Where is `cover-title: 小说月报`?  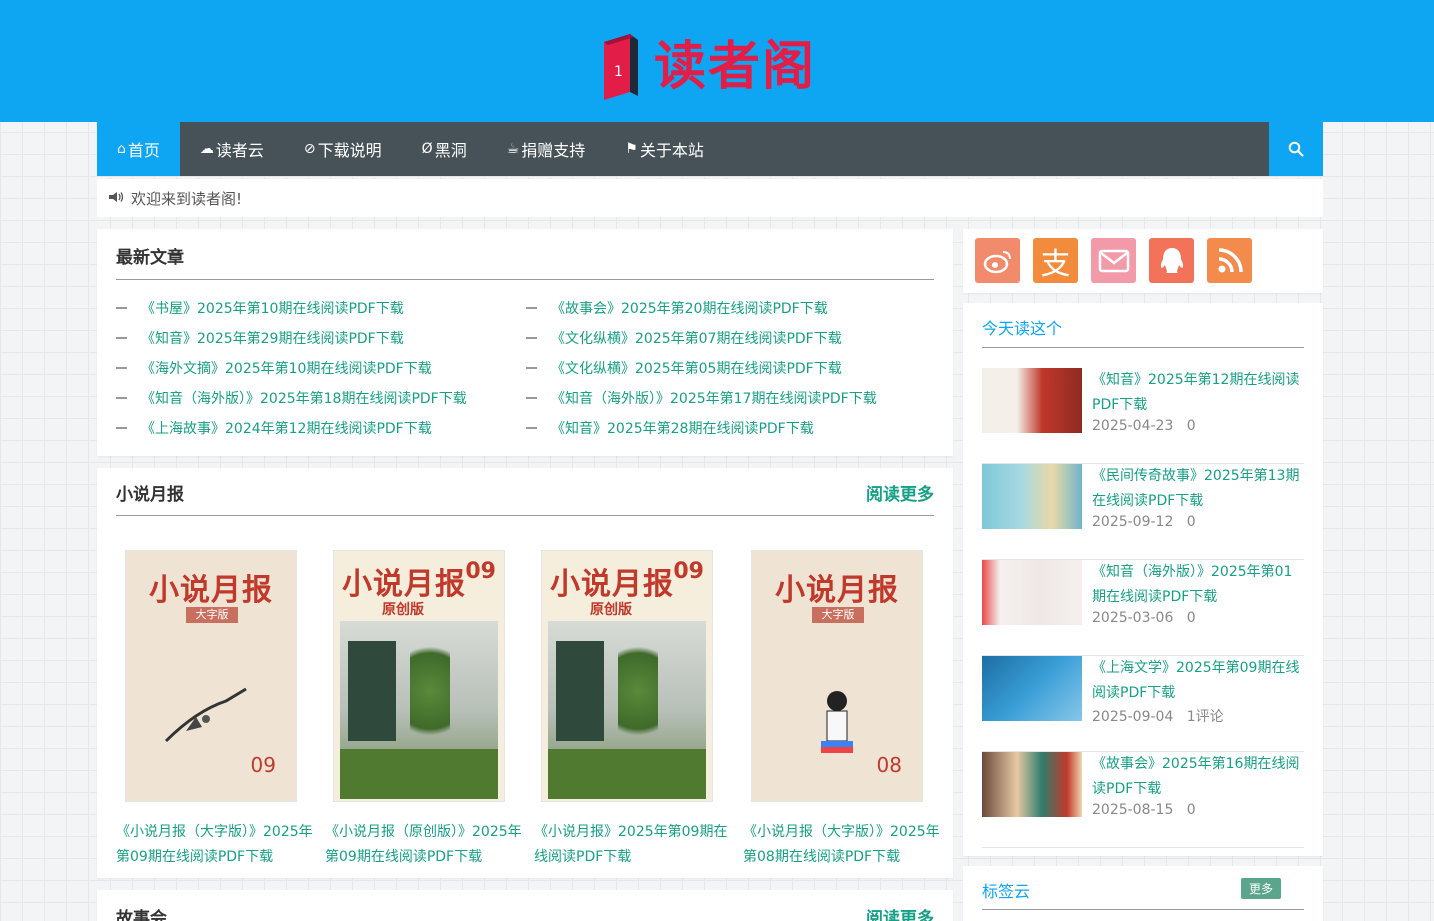 cover-title: 小说月报 is located at coordinates (837, 590).